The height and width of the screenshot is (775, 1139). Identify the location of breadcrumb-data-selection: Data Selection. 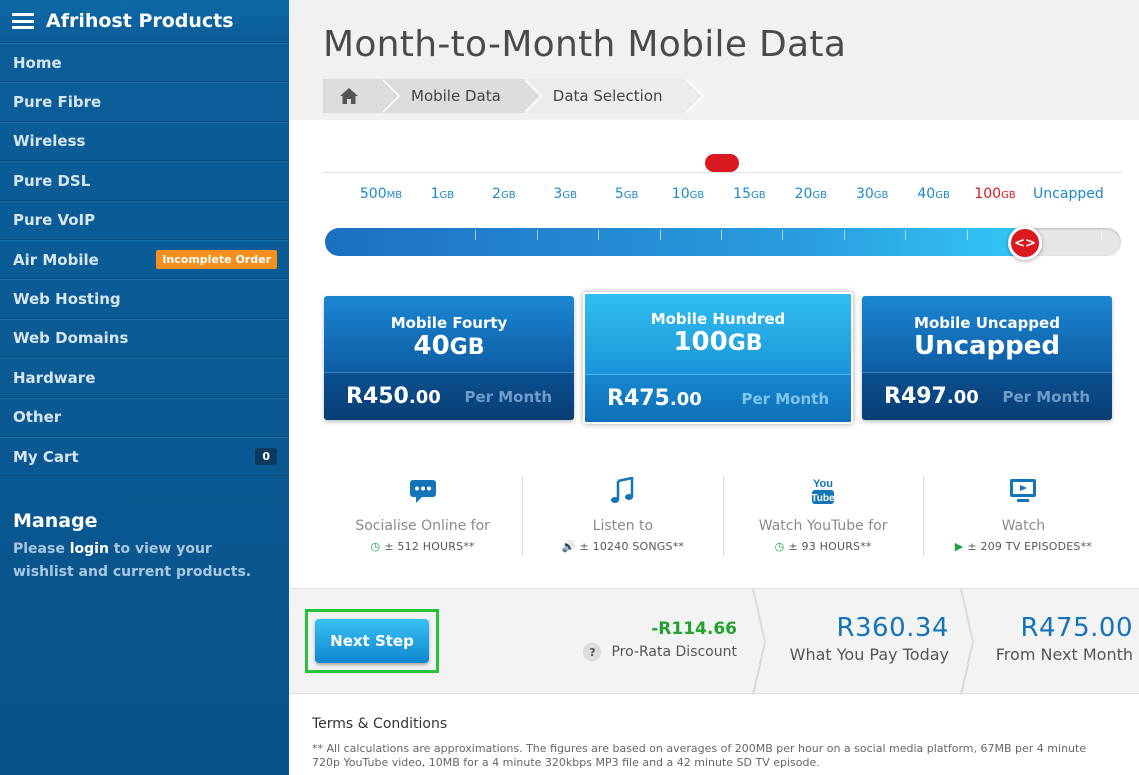
(613, 96).